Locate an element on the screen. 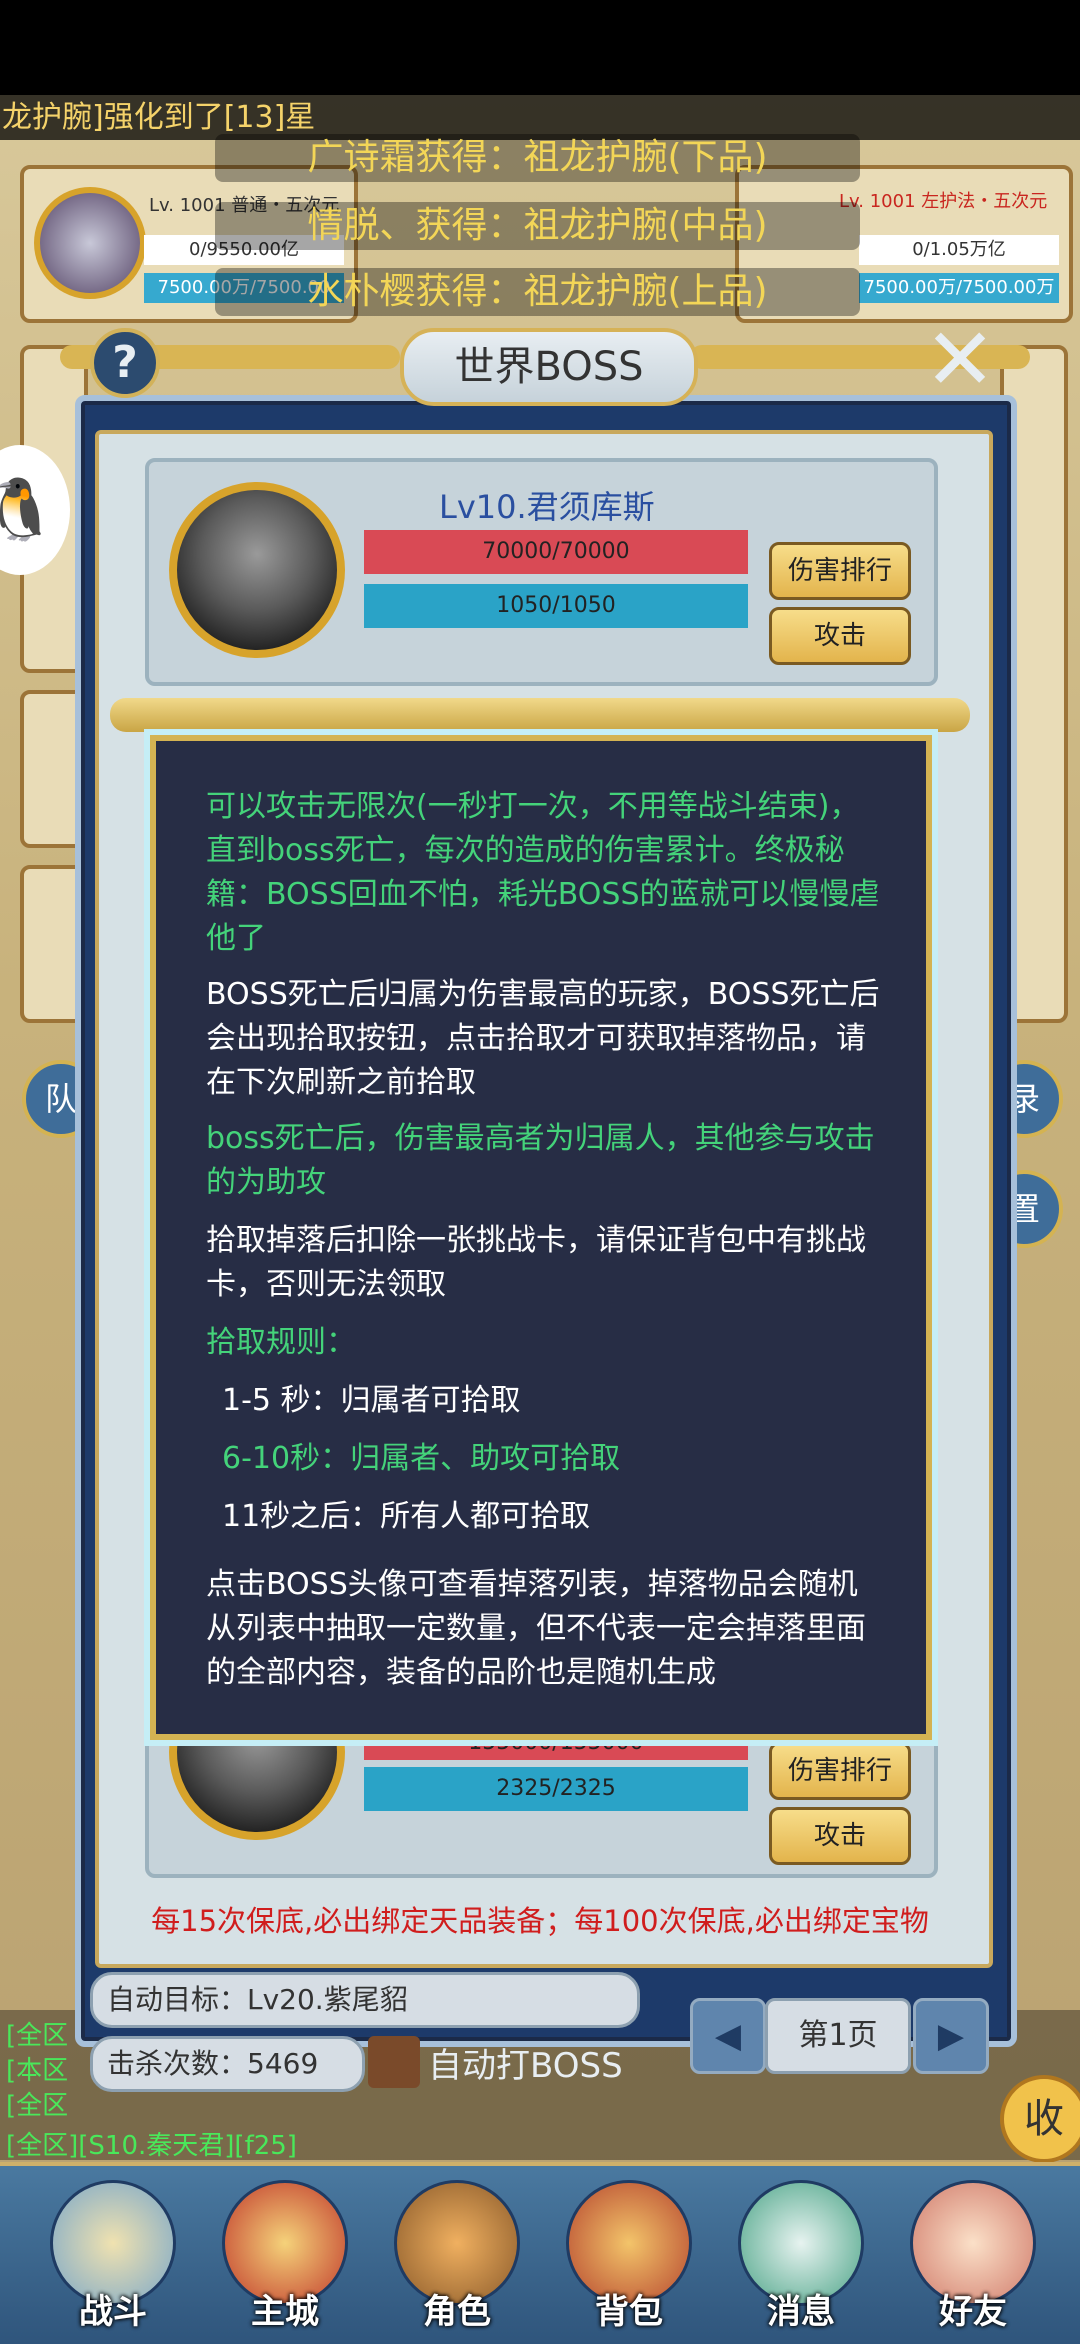 The width and height of the screenshot is (1080, 2344). close-button: ✕ is located at coordinates (960, 360).